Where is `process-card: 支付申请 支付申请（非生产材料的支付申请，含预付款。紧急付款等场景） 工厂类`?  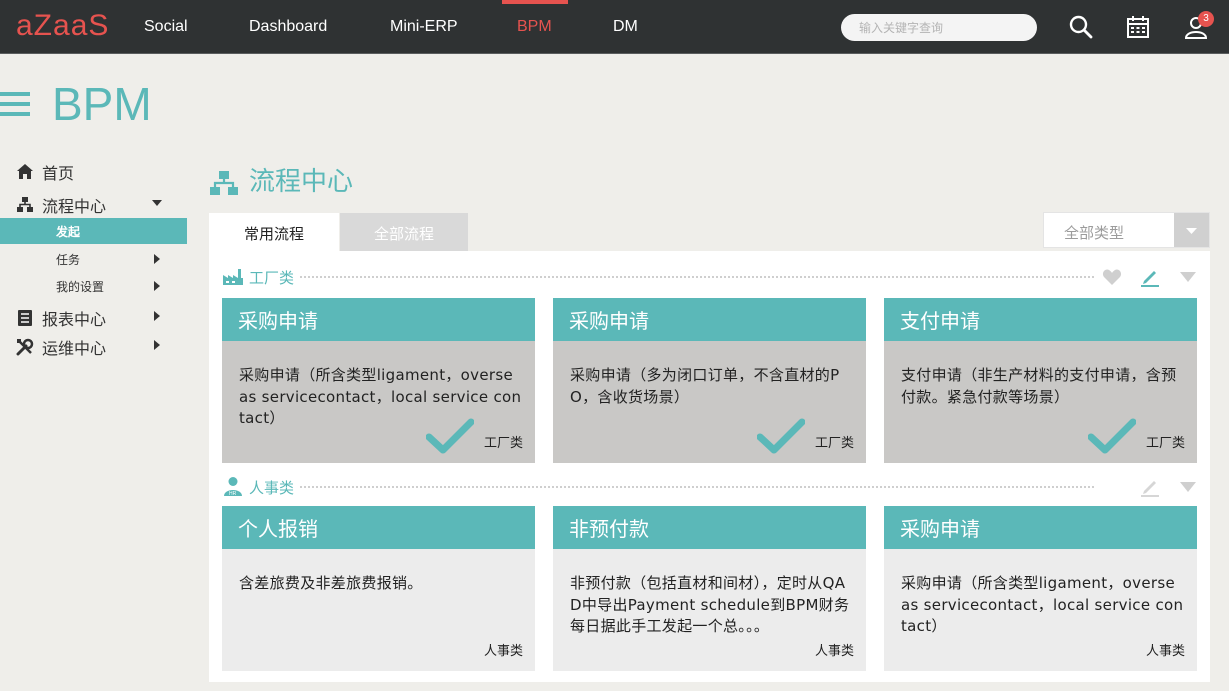 process-card: 支付申请 支付申请（非生产材料的支付申请，含预付款。紧急付款等场景） 工厂类 is located at coordinates (1040, 380).